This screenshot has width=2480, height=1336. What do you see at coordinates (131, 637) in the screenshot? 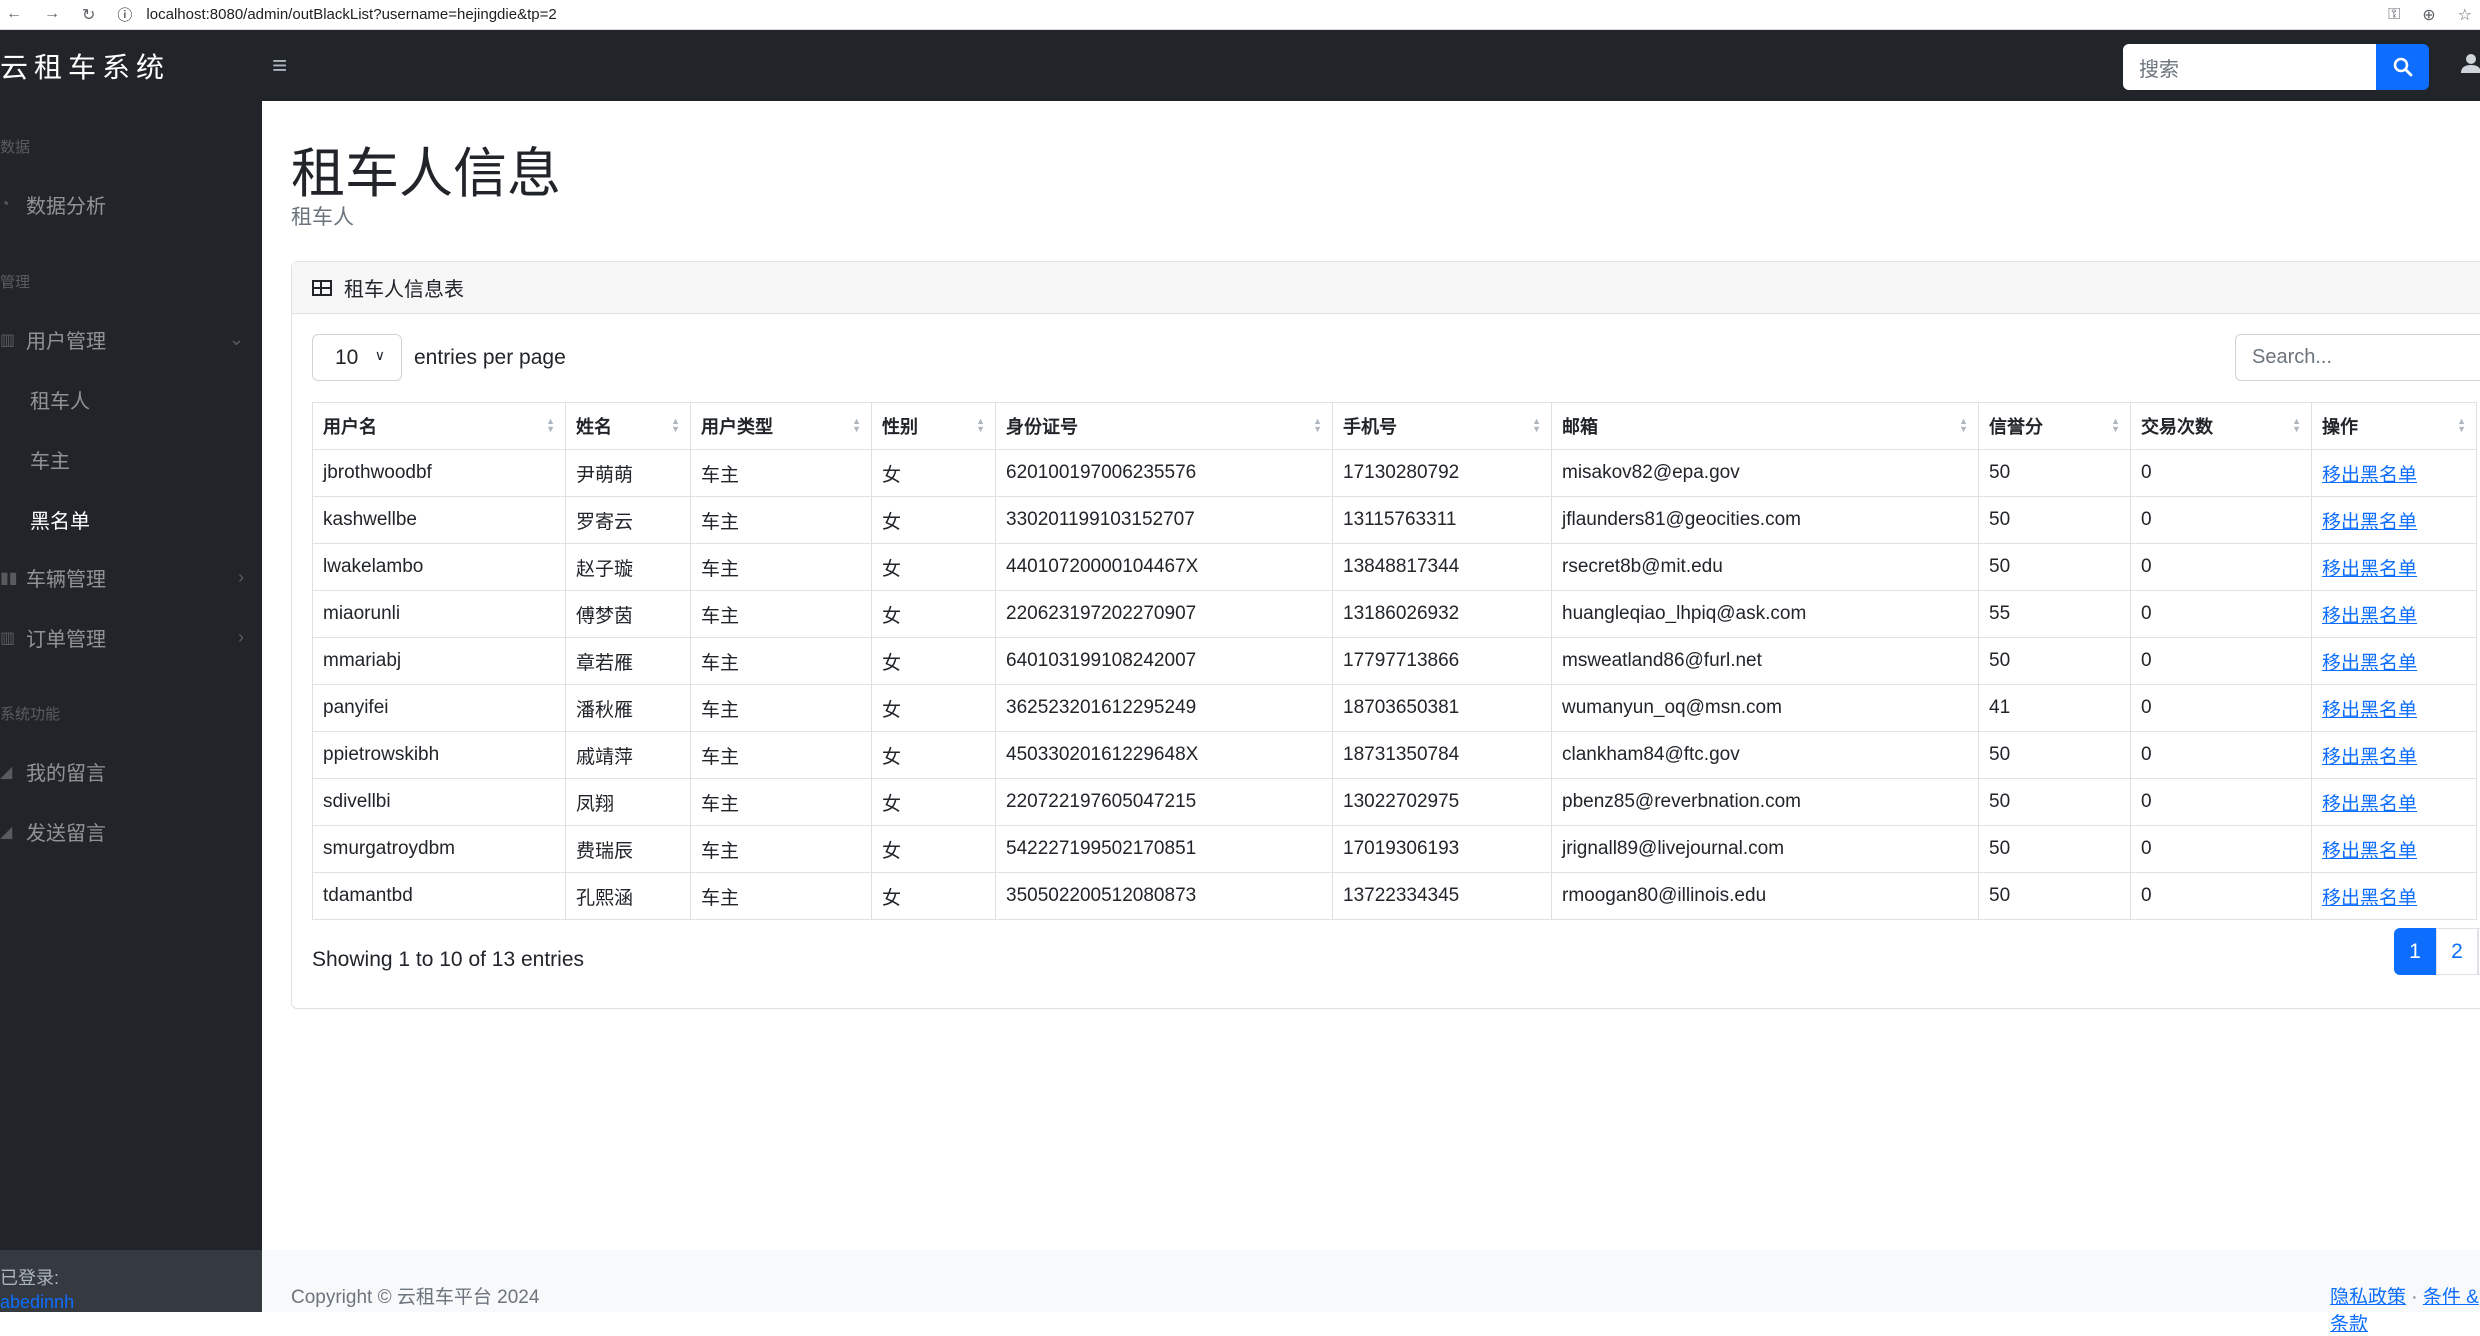
I see `sidebar-item-order-management: ▥ 订单管理 ›` at bounding box center [131, 637].